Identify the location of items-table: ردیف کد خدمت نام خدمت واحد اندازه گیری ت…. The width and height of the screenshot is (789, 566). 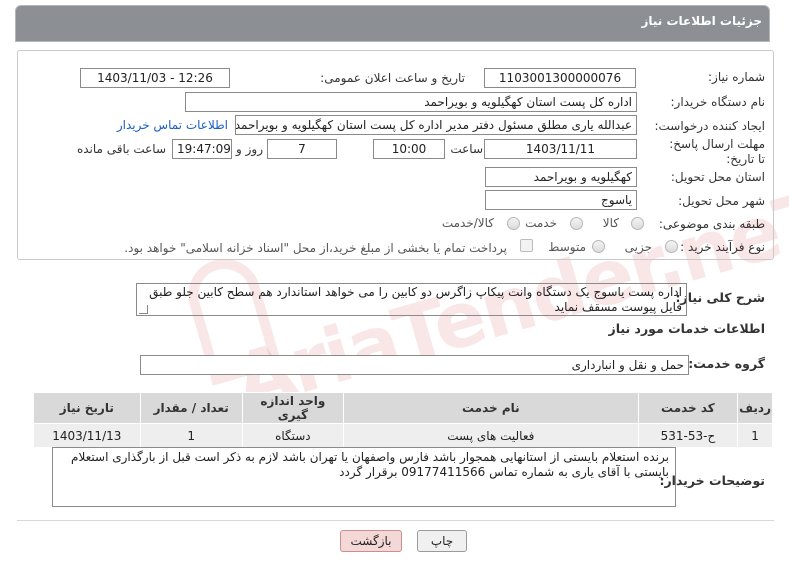
(403, 420).